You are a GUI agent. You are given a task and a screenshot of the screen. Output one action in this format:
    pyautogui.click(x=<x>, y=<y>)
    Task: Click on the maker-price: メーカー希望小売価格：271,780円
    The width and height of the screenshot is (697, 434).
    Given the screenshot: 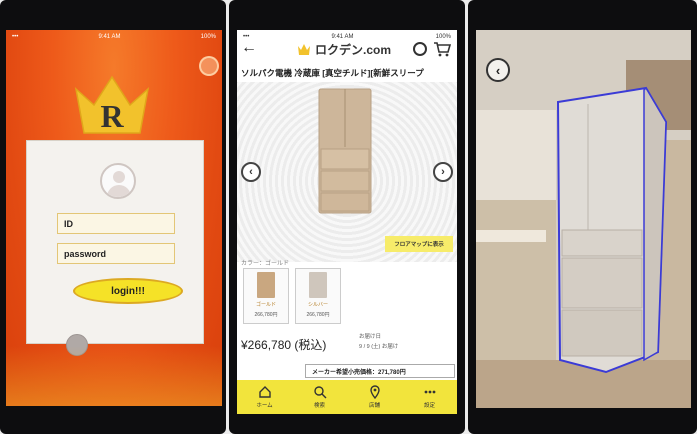 What is the action you would take?
    pyautogui.click(x=380, y=371)
    